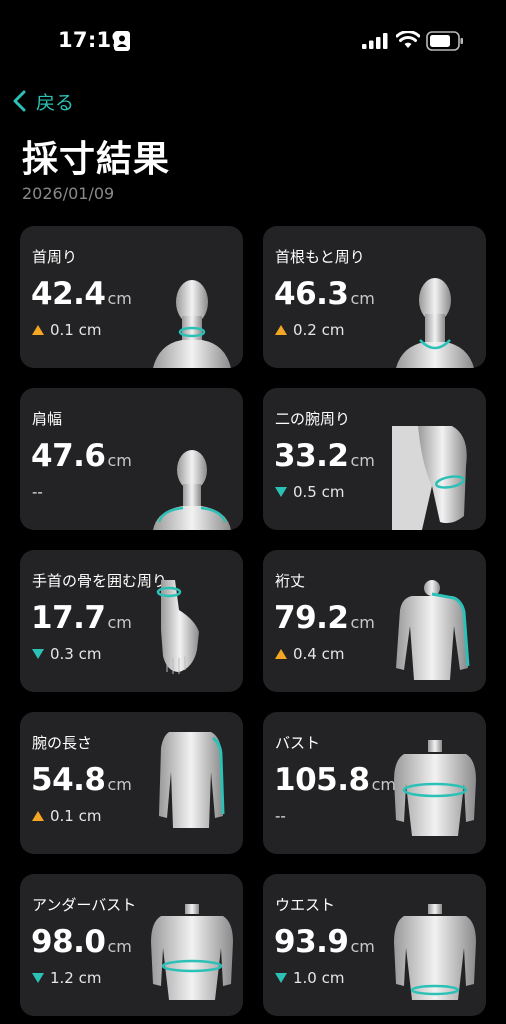 The width and height of the screenshot is (506, 1024). I want to click on change-value: 1.2 cm, so click(76, 978).